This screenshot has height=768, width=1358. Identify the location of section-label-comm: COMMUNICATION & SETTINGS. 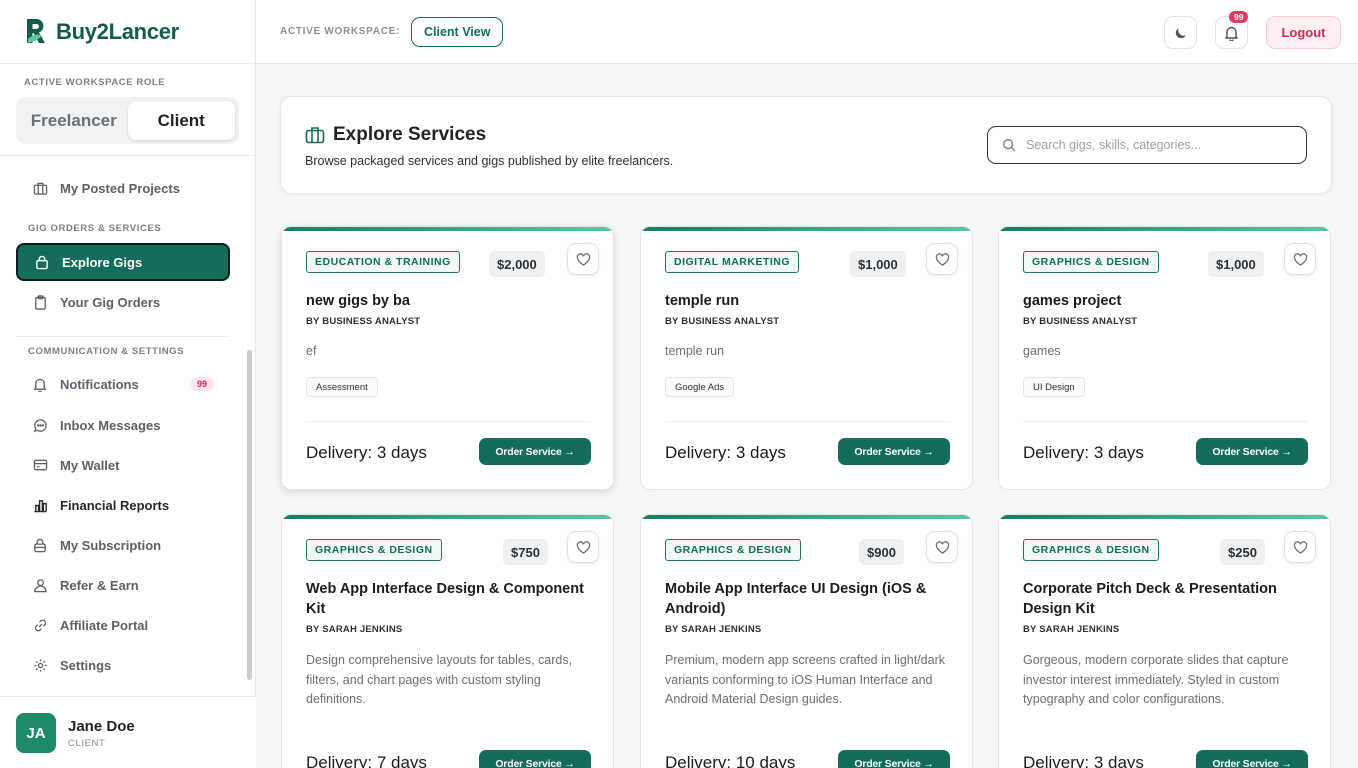
(106, 351).